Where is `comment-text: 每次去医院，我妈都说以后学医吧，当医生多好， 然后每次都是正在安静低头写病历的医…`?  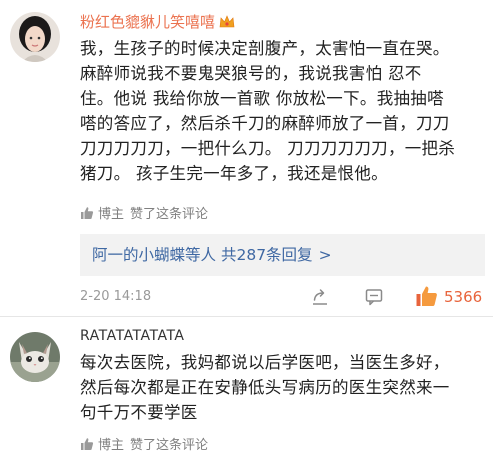
comment-text: 每次去医院，我妈都说以后学医吧，当医生多好， 然后每次都是正在安静低头写病历的医… is located at coordinates (282, 387).